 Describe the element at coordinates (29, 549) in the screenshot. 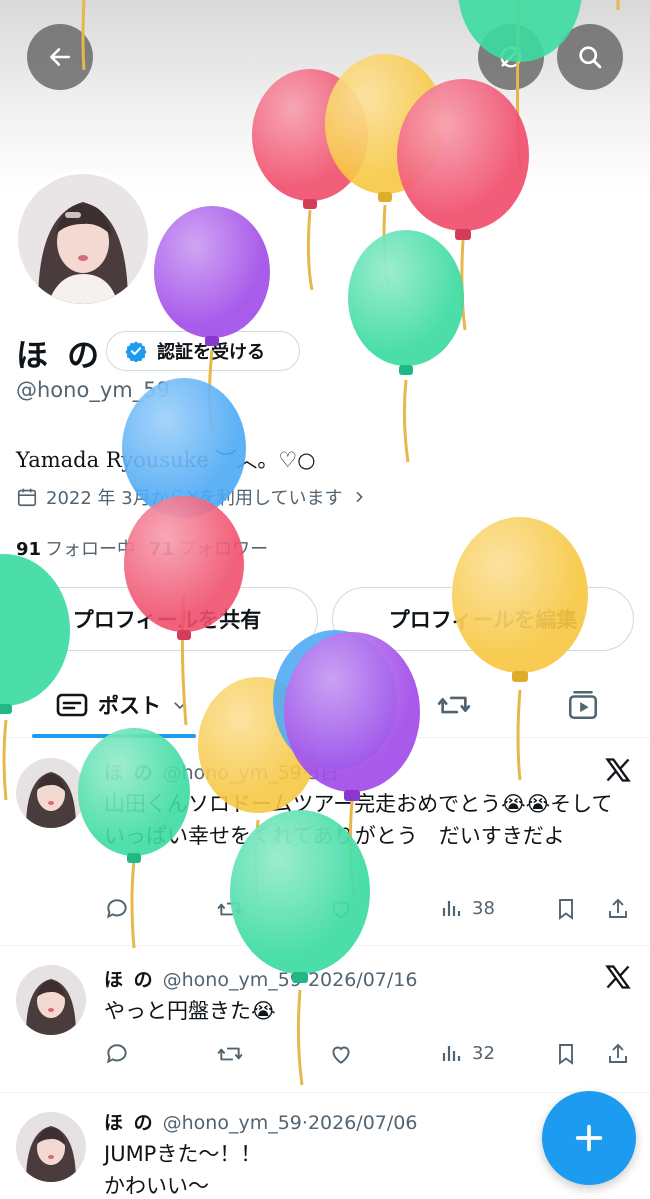

I see `following-count: 91` at that location.